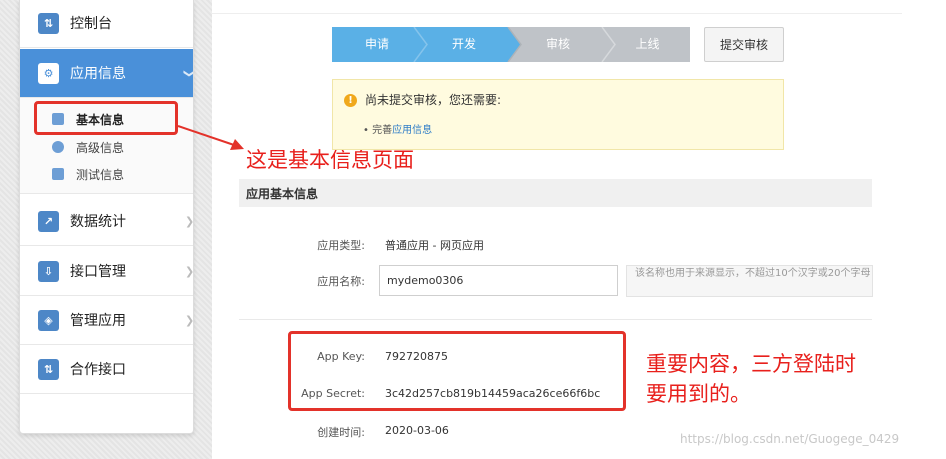  Describe the element at coordinates (378, 130) in the screenshot. I see `notice-bullet-prefix: • 完善` at that location.